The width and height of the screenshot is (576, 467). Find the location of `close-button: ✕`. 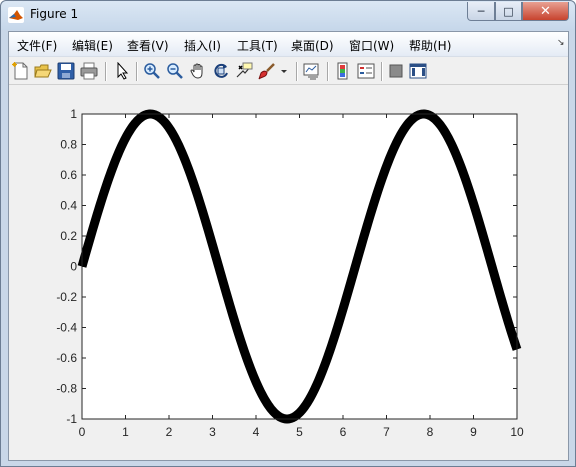

close-button: ✕ is located at coordinates (545, 11).